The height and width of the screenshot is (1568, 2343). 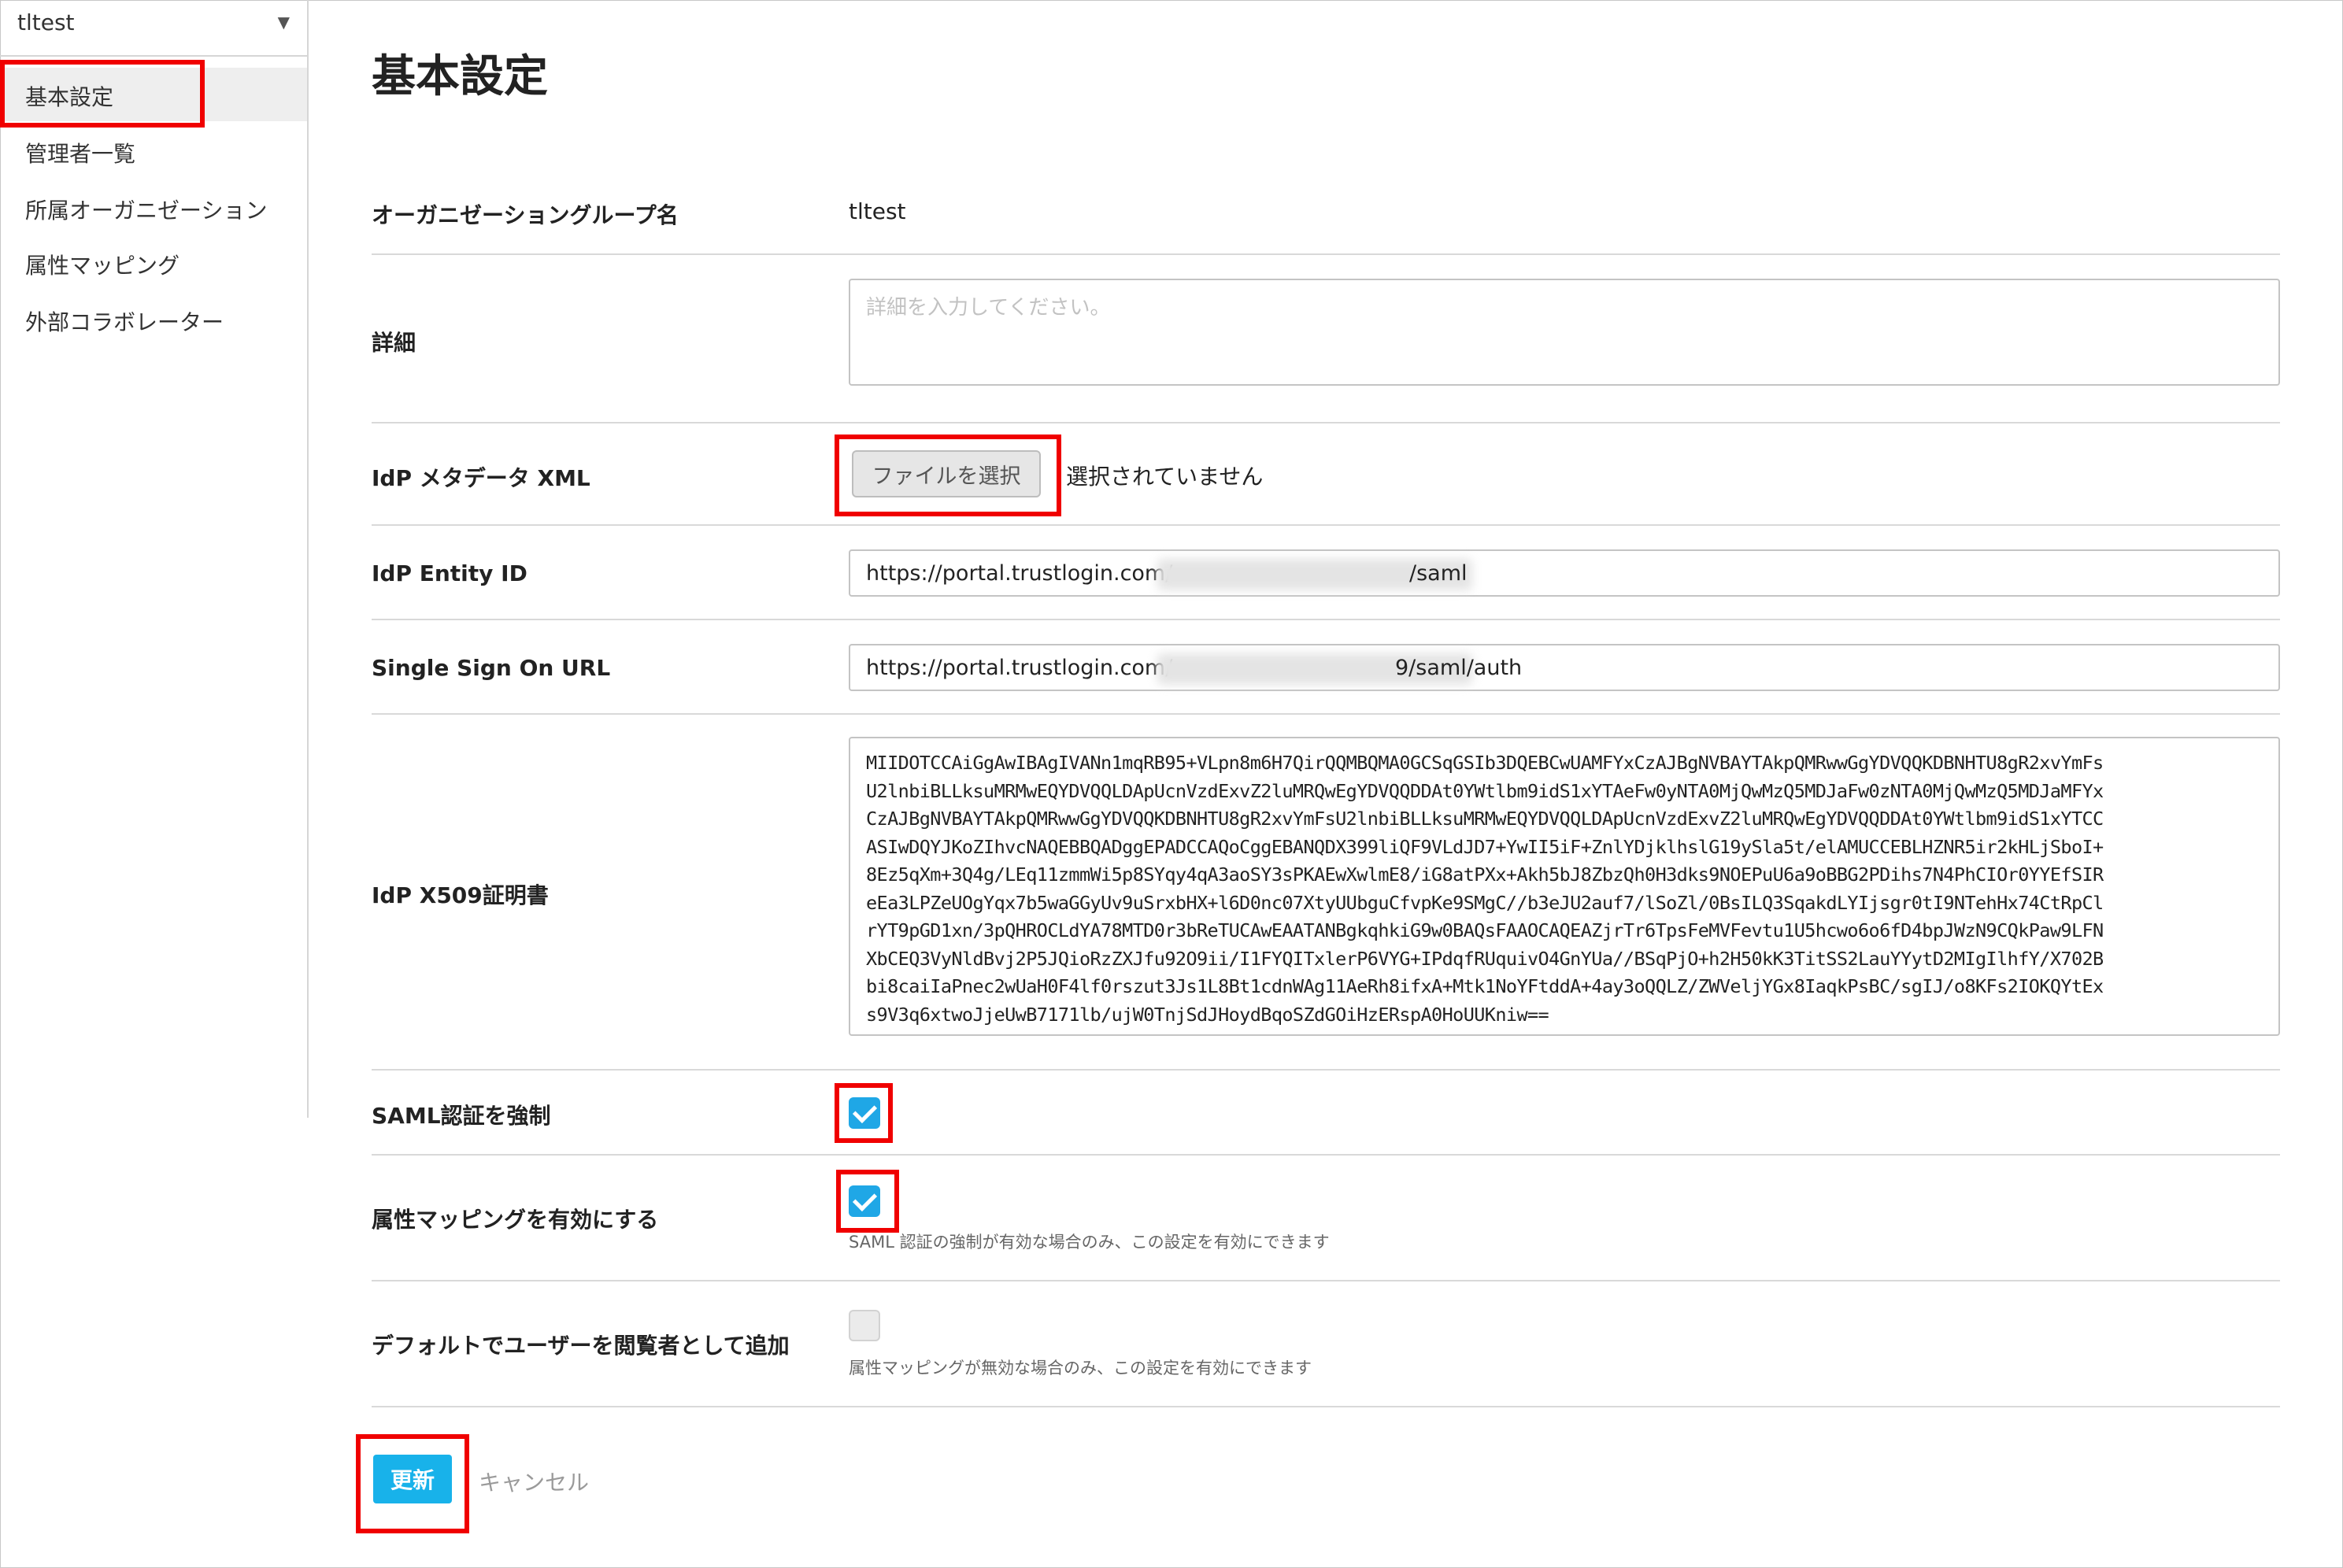 I want to click on details-label: 詳細, so click(x=394, y=343).